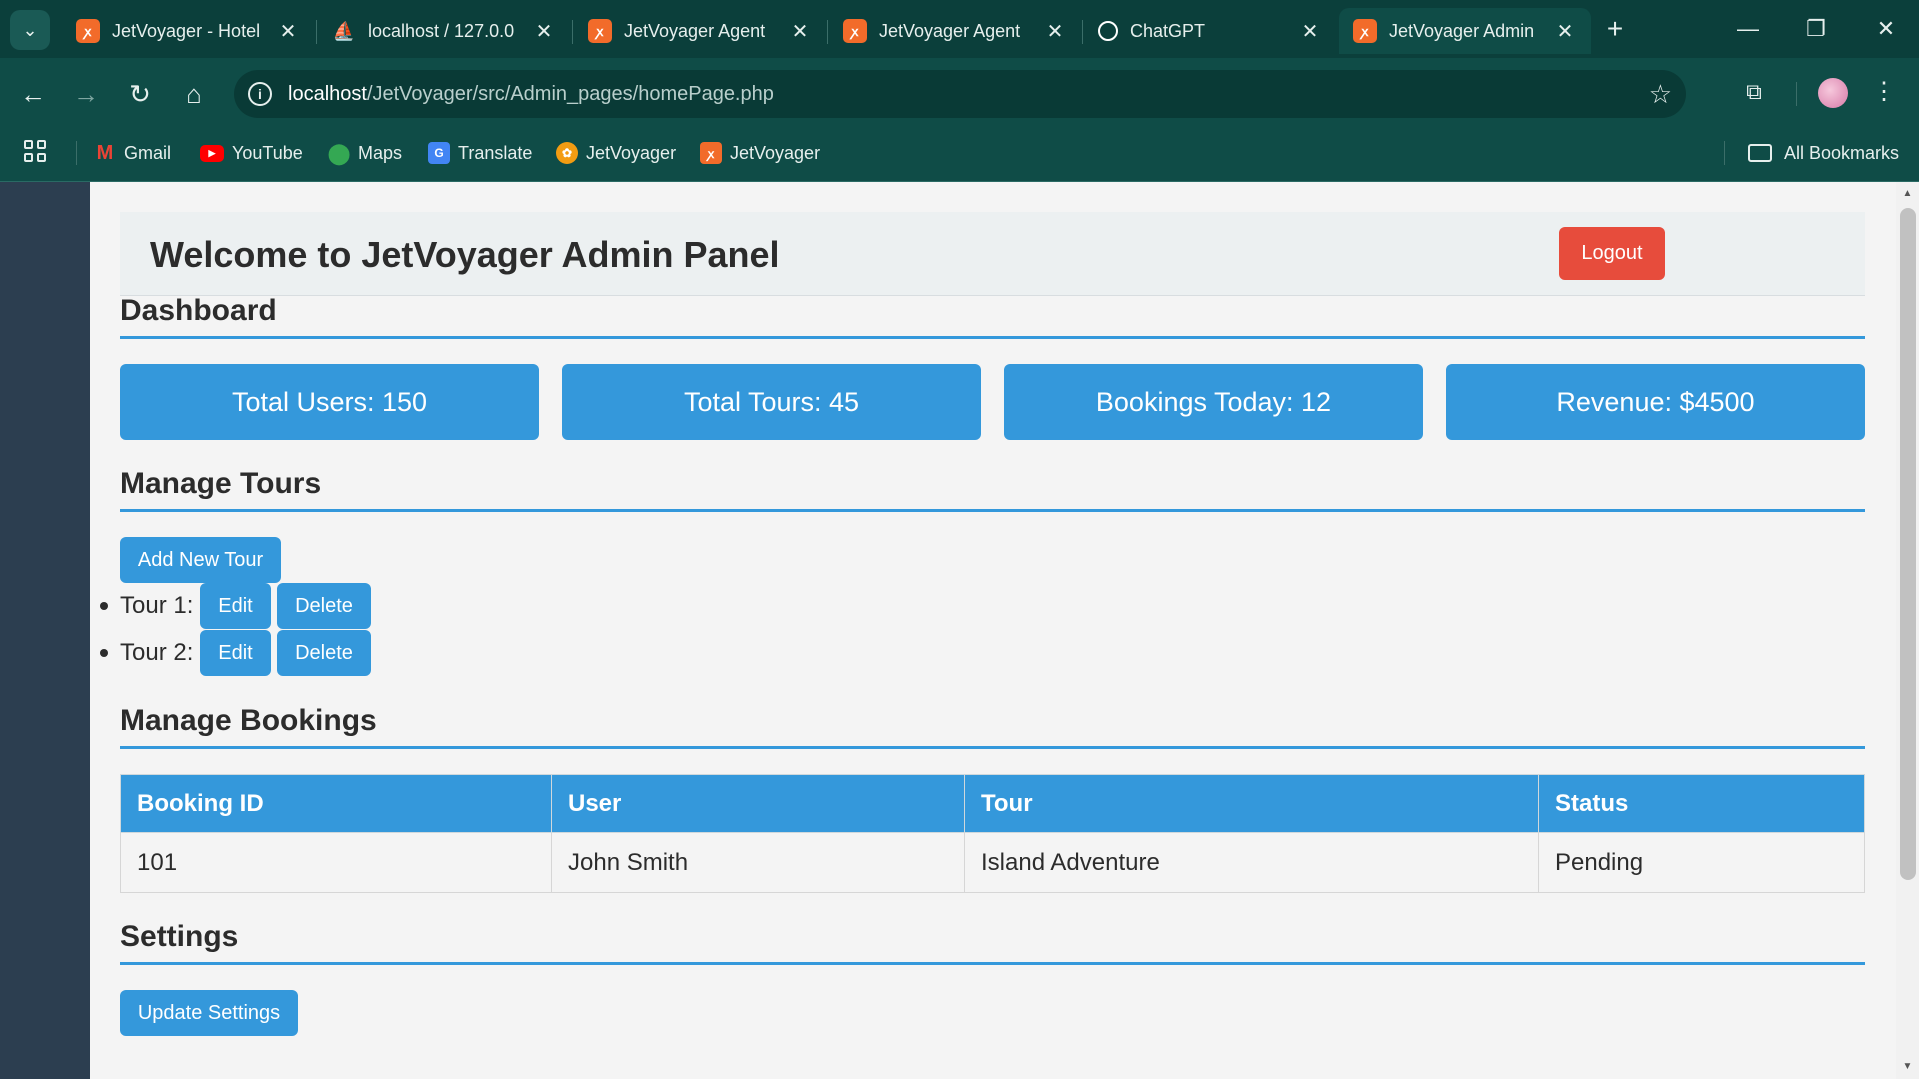 The width and height of the screenshot is (1919, 1079). I want to click on tour-cell: Island Adventure, so click(1251, 862).